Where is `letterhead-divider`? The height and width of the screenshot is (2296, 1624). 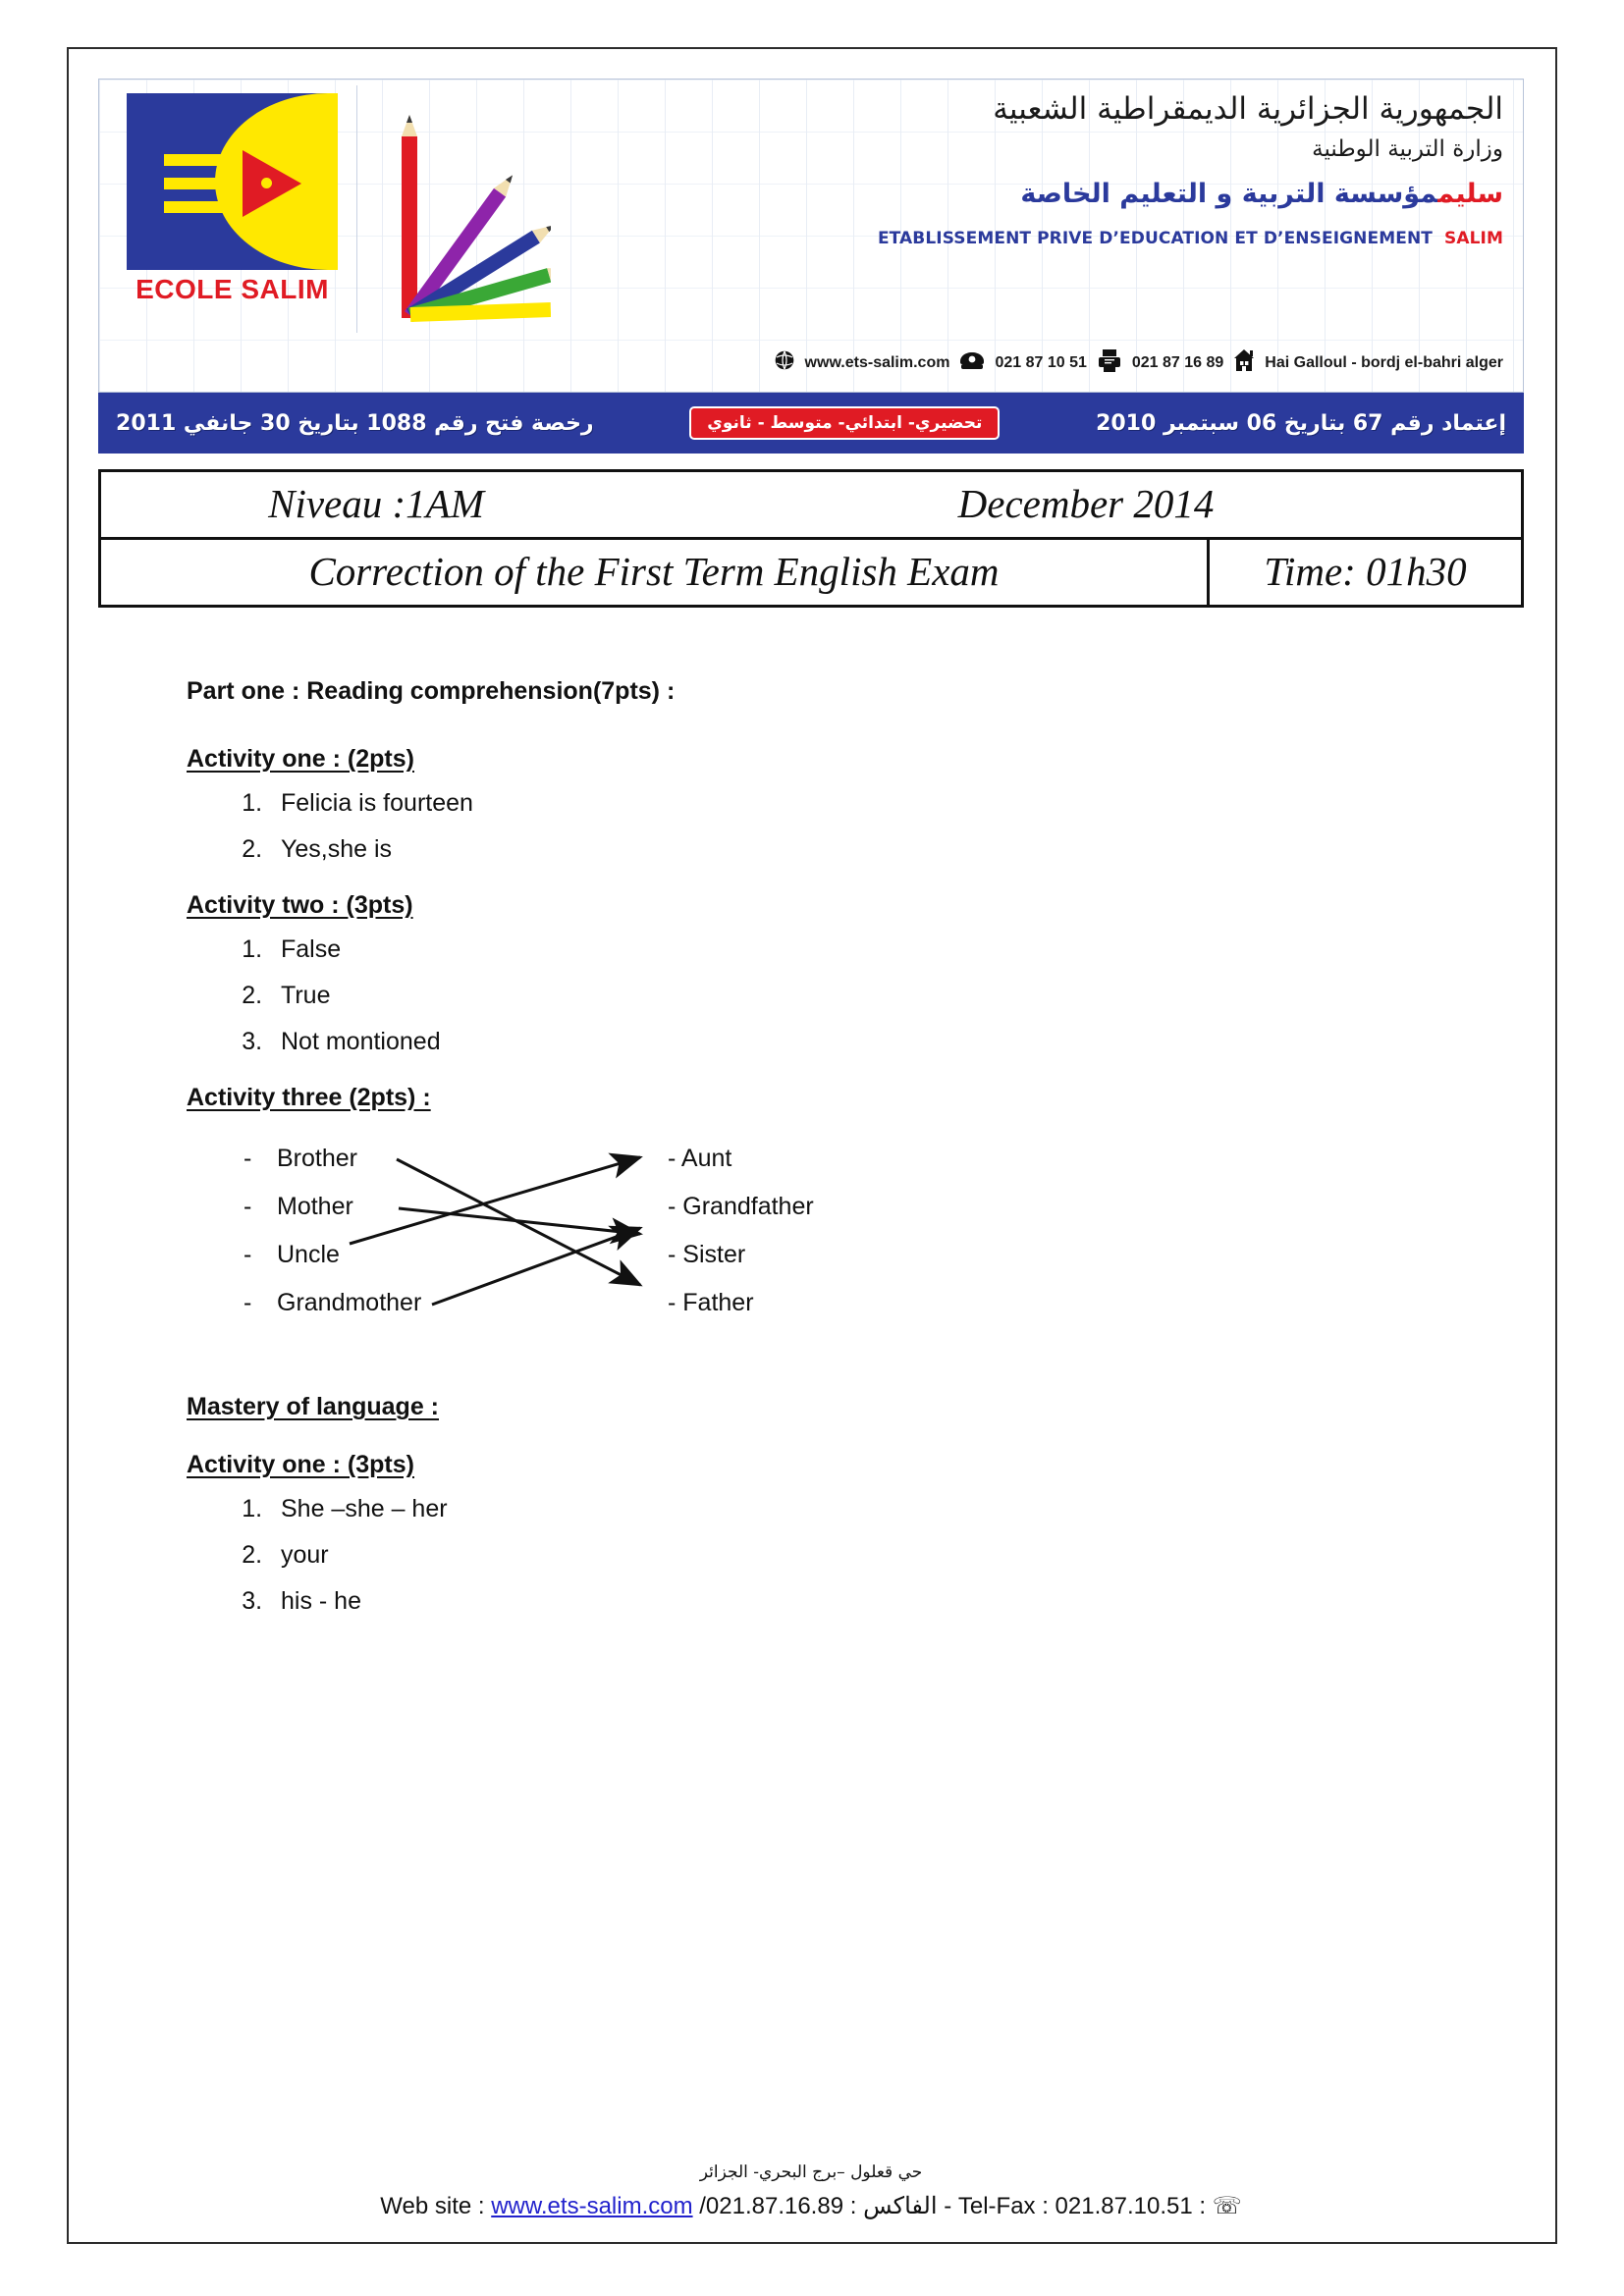 letterhead-divider is located at coordinates (356, 209).